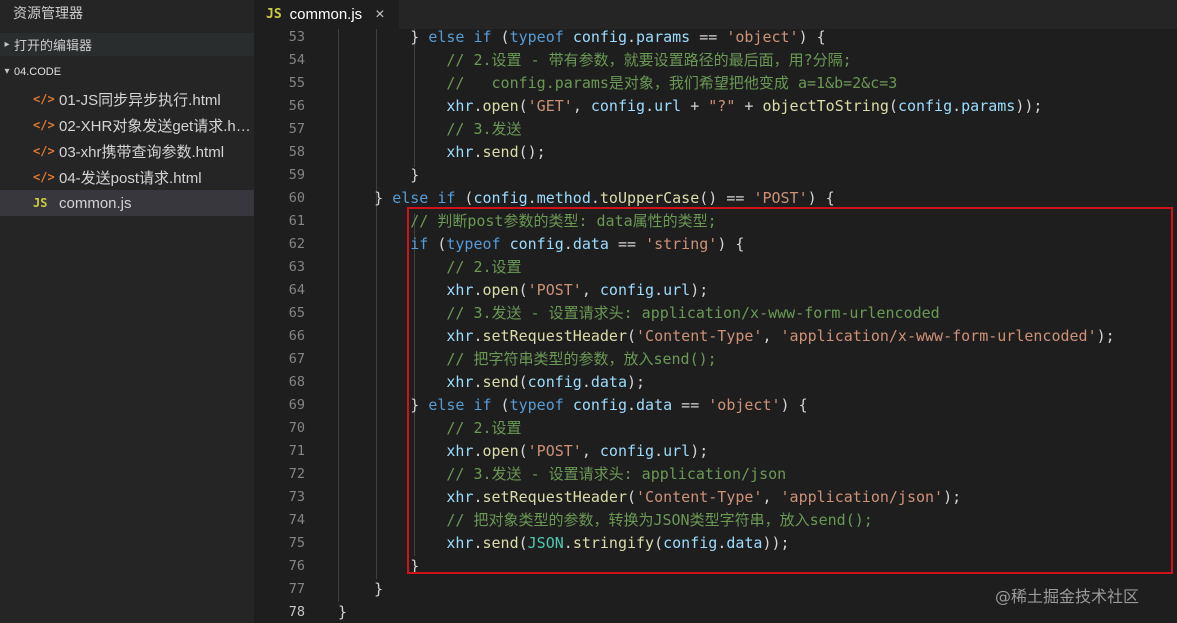  What do you see at coordinates (296, 497) in the screenshot?
I see `line-number: 73` at bounding box center [296, 497].